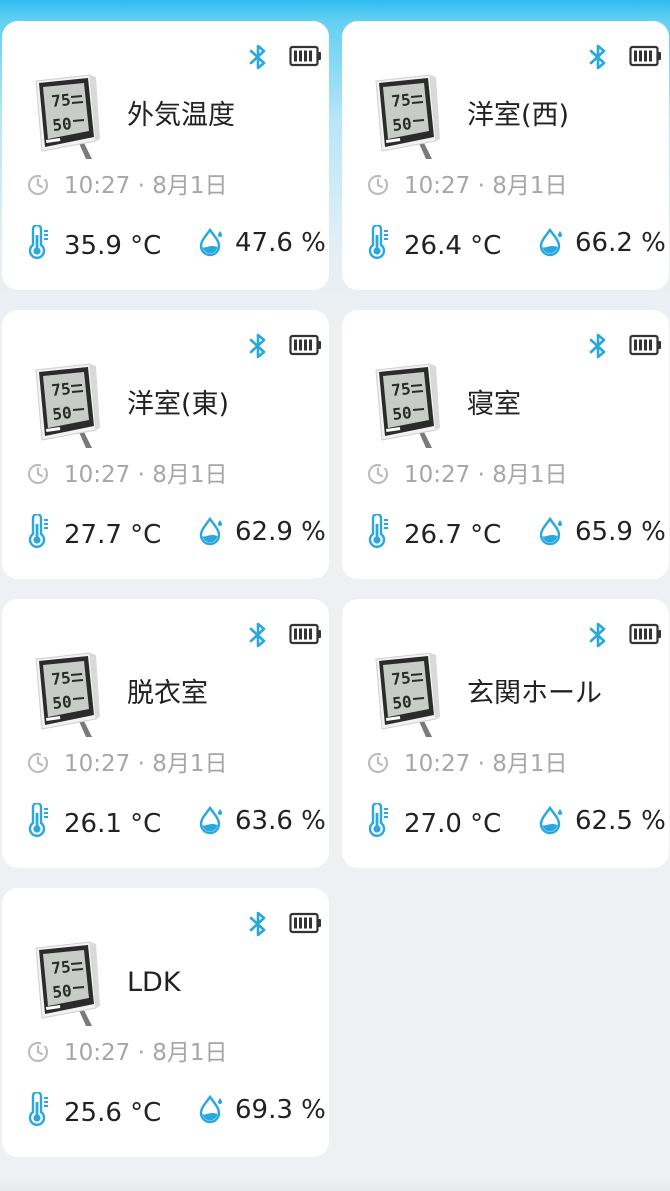  What do you see at coordinates (113, 824) in the screenshot?
I see `temperature-value: 26.1 °C` at bounding box center [113, 824].